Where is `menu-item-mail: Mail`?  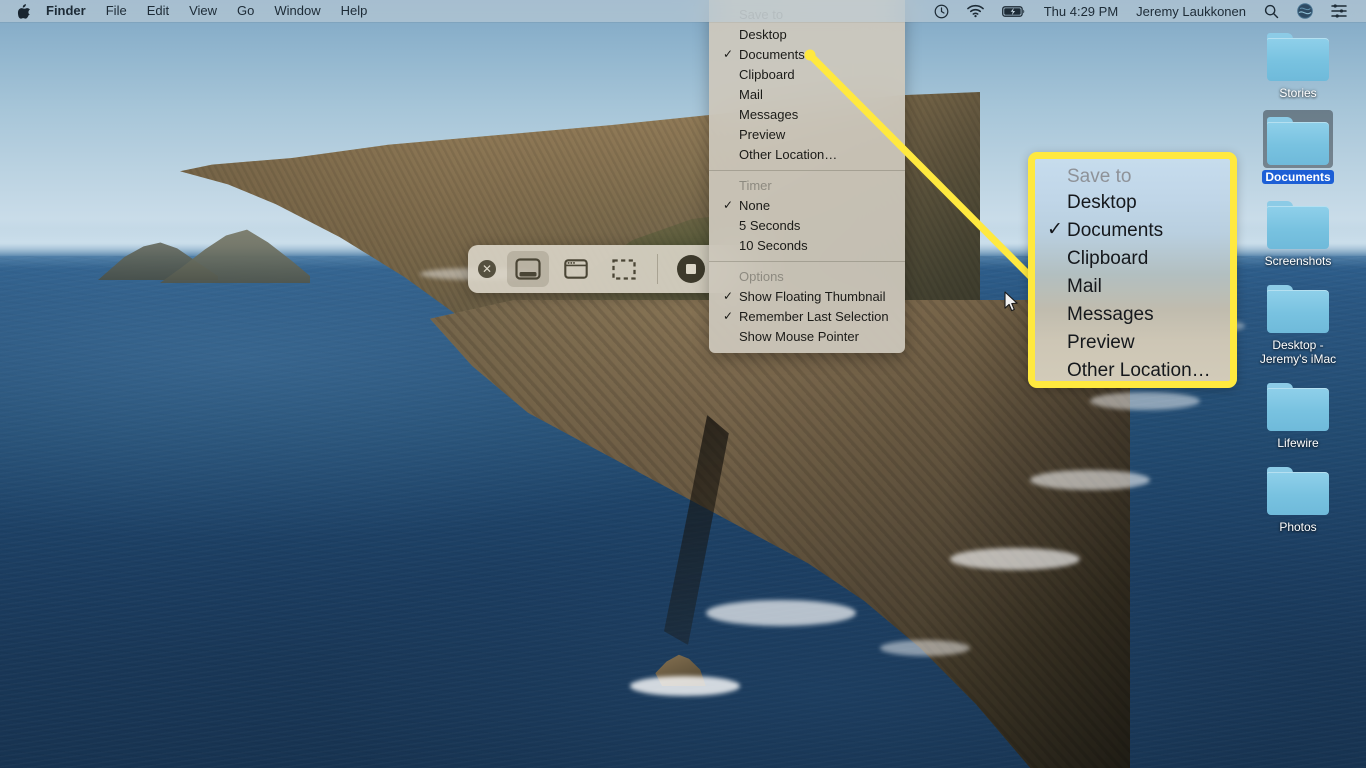
menu-item-mail: Mail is located at coordinates (807, 95).